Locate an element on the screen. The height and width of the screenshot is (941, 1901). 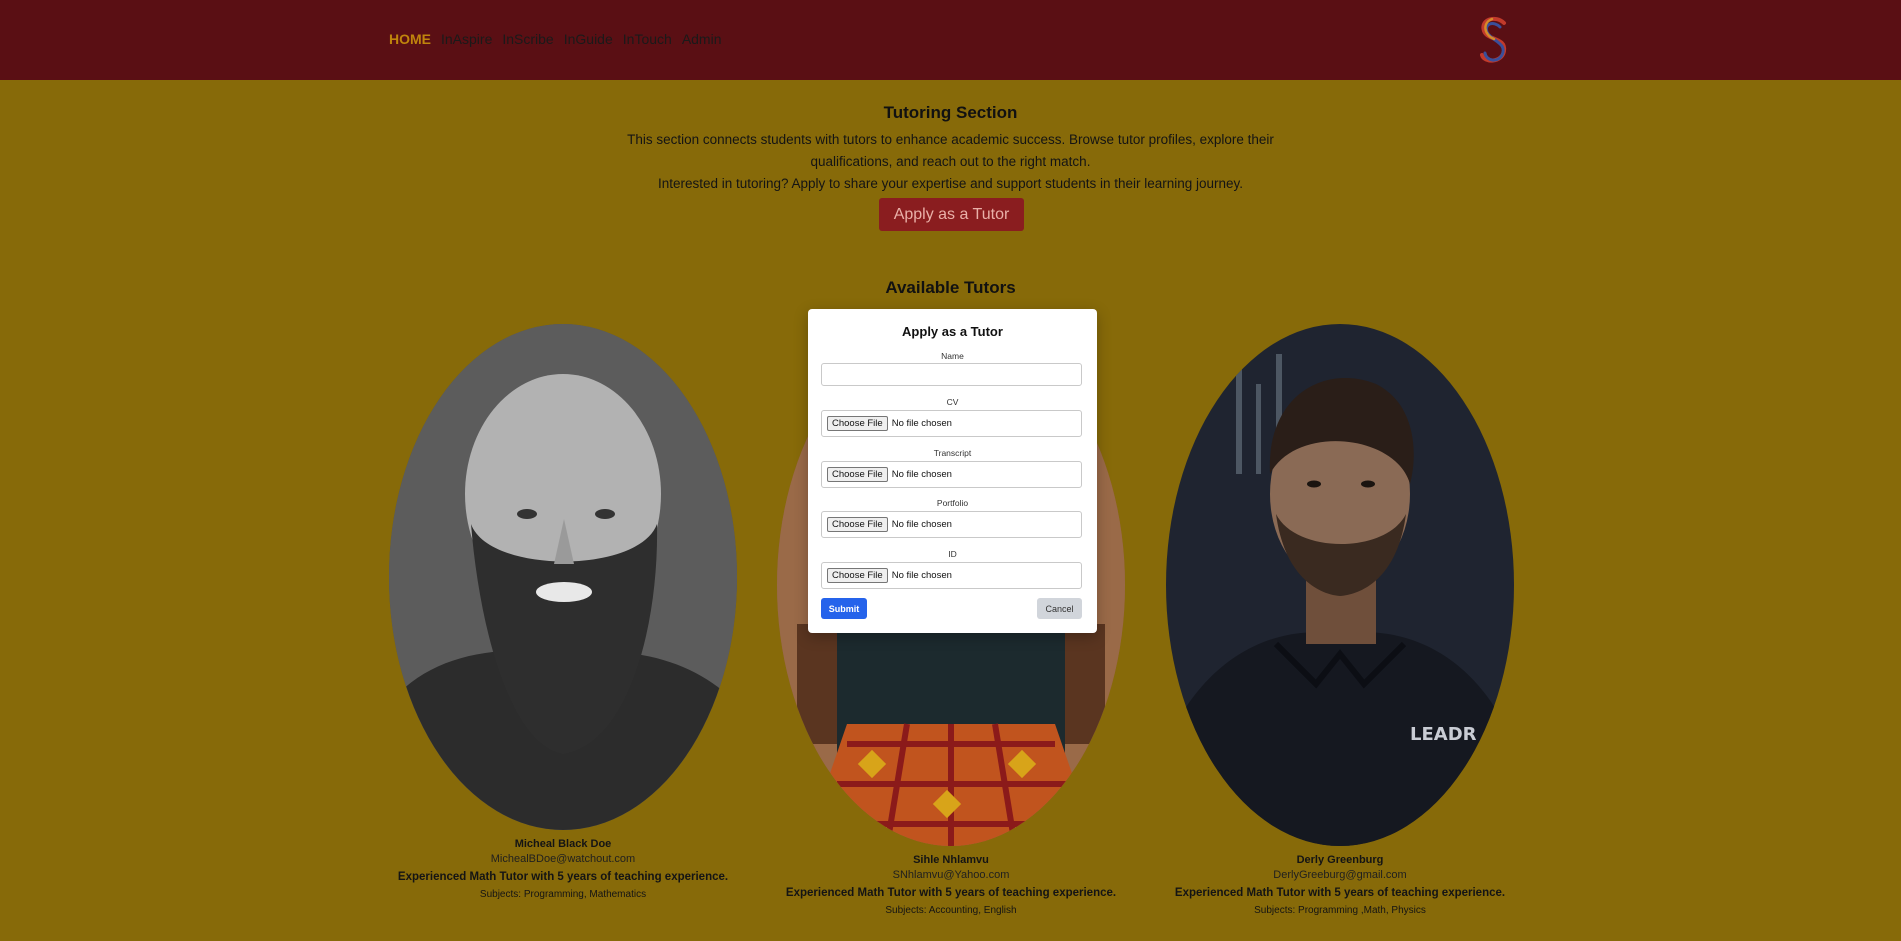
id-label: ID is located at coordinates (952, 554).